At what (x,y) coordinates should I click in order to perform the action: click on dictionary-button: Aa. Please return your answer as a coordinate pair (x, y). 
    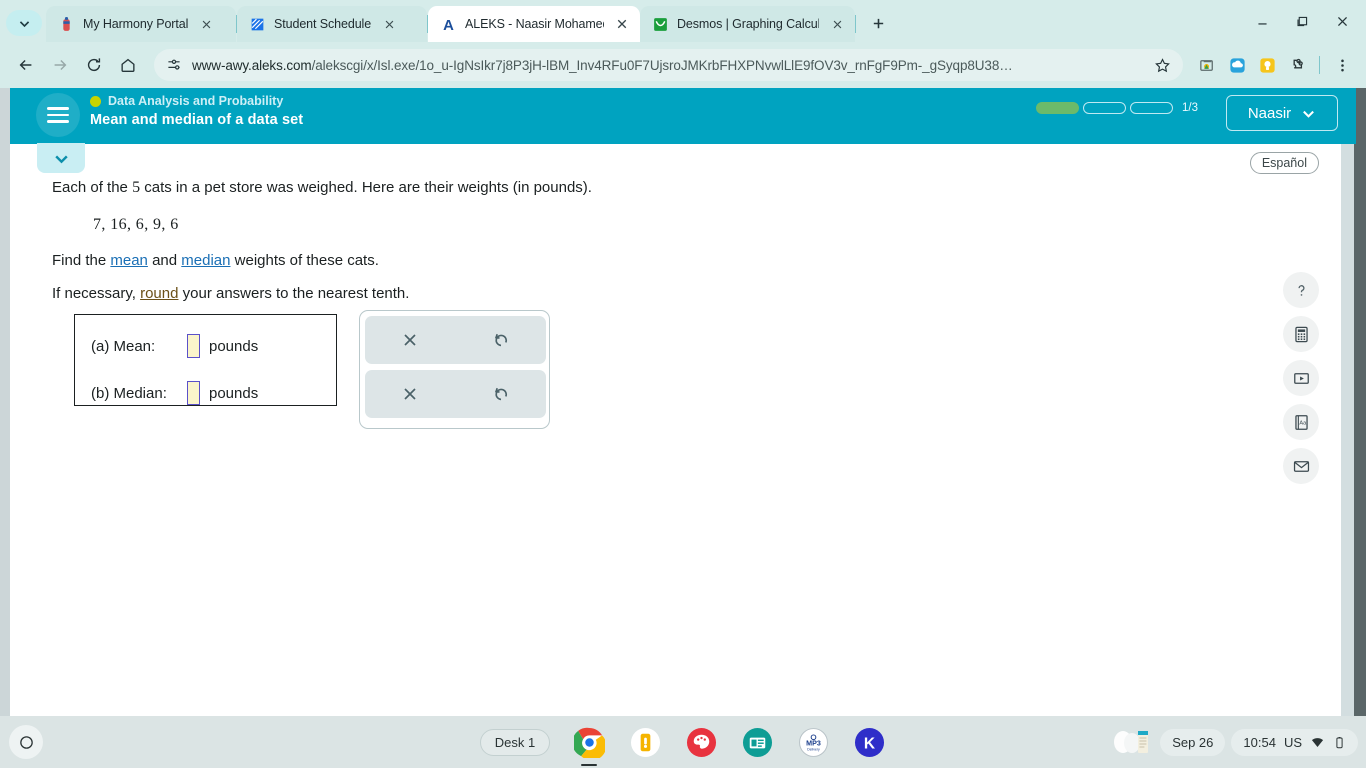
    Looking at the image, I should click on (1301, 422).